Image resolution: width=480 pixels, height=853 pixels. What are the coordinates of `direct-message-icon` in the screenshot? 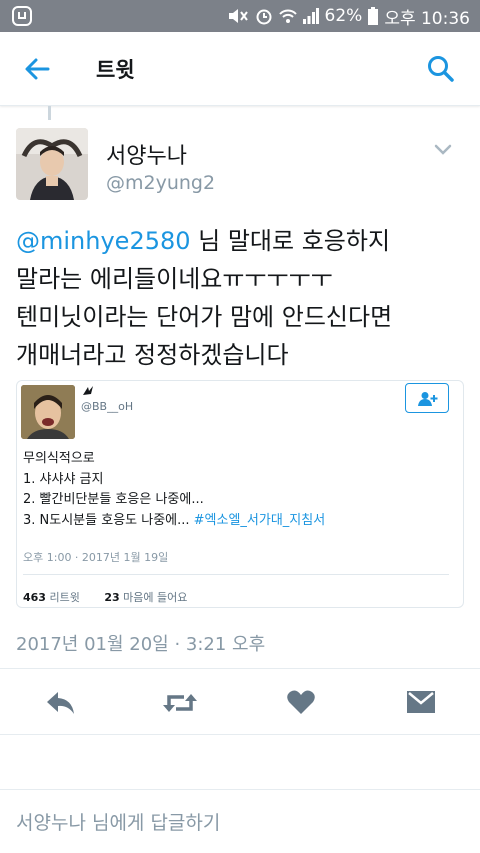 It's located at (421, 702).